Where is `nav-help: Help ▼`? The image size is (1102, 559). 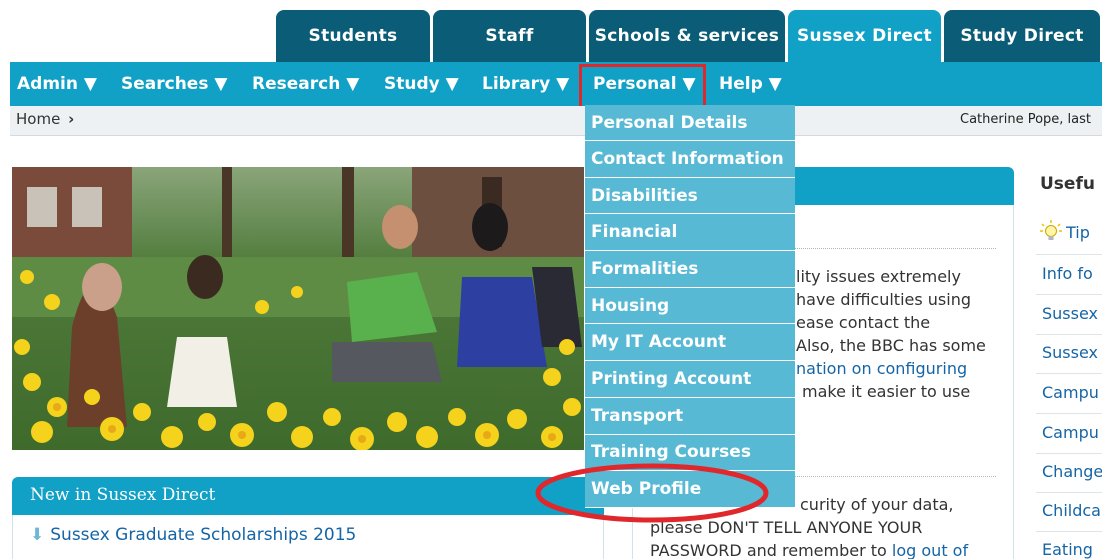 nav-help: Help ▼ is located at coordinates (750, 84).